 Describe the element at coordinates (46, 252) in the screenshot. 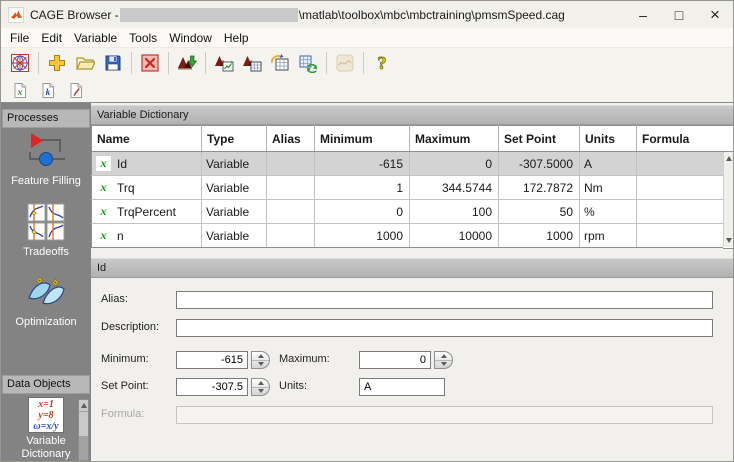

I see `sidebar-item-label: Tradeoffs` at that location.